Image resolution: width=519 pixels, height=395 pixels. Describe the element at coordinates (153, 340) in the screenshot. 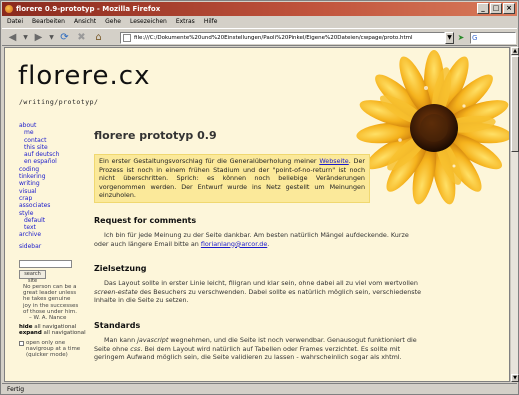

I see `section-emphasis: javascript` at that location.